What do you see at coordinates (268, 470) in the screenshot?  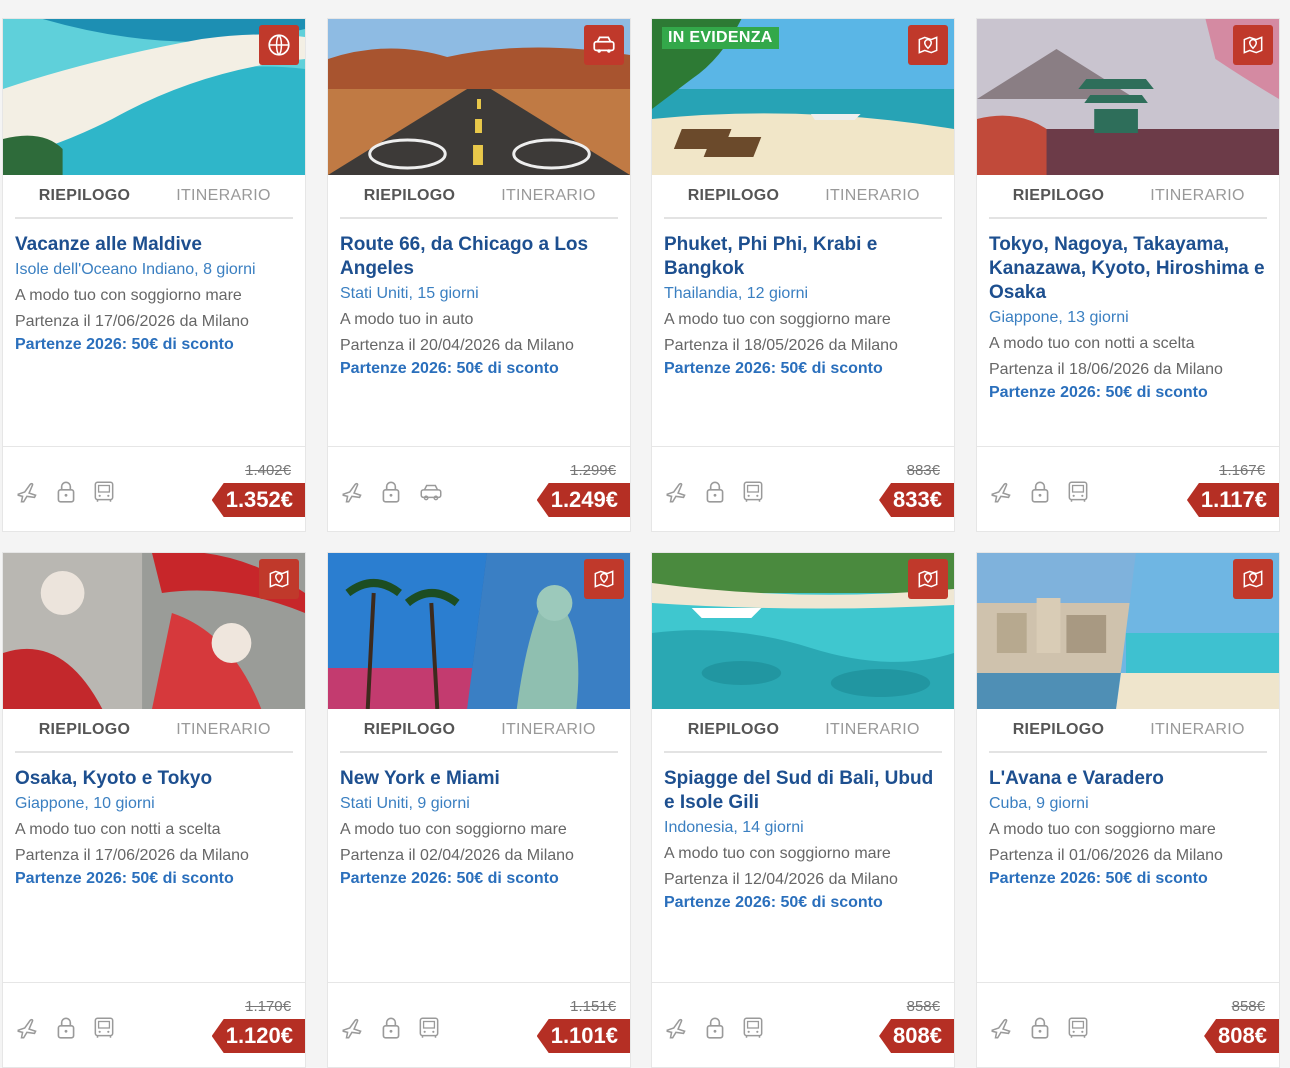 I see `old-price: 1.402€` at bounding box center [268, 470].